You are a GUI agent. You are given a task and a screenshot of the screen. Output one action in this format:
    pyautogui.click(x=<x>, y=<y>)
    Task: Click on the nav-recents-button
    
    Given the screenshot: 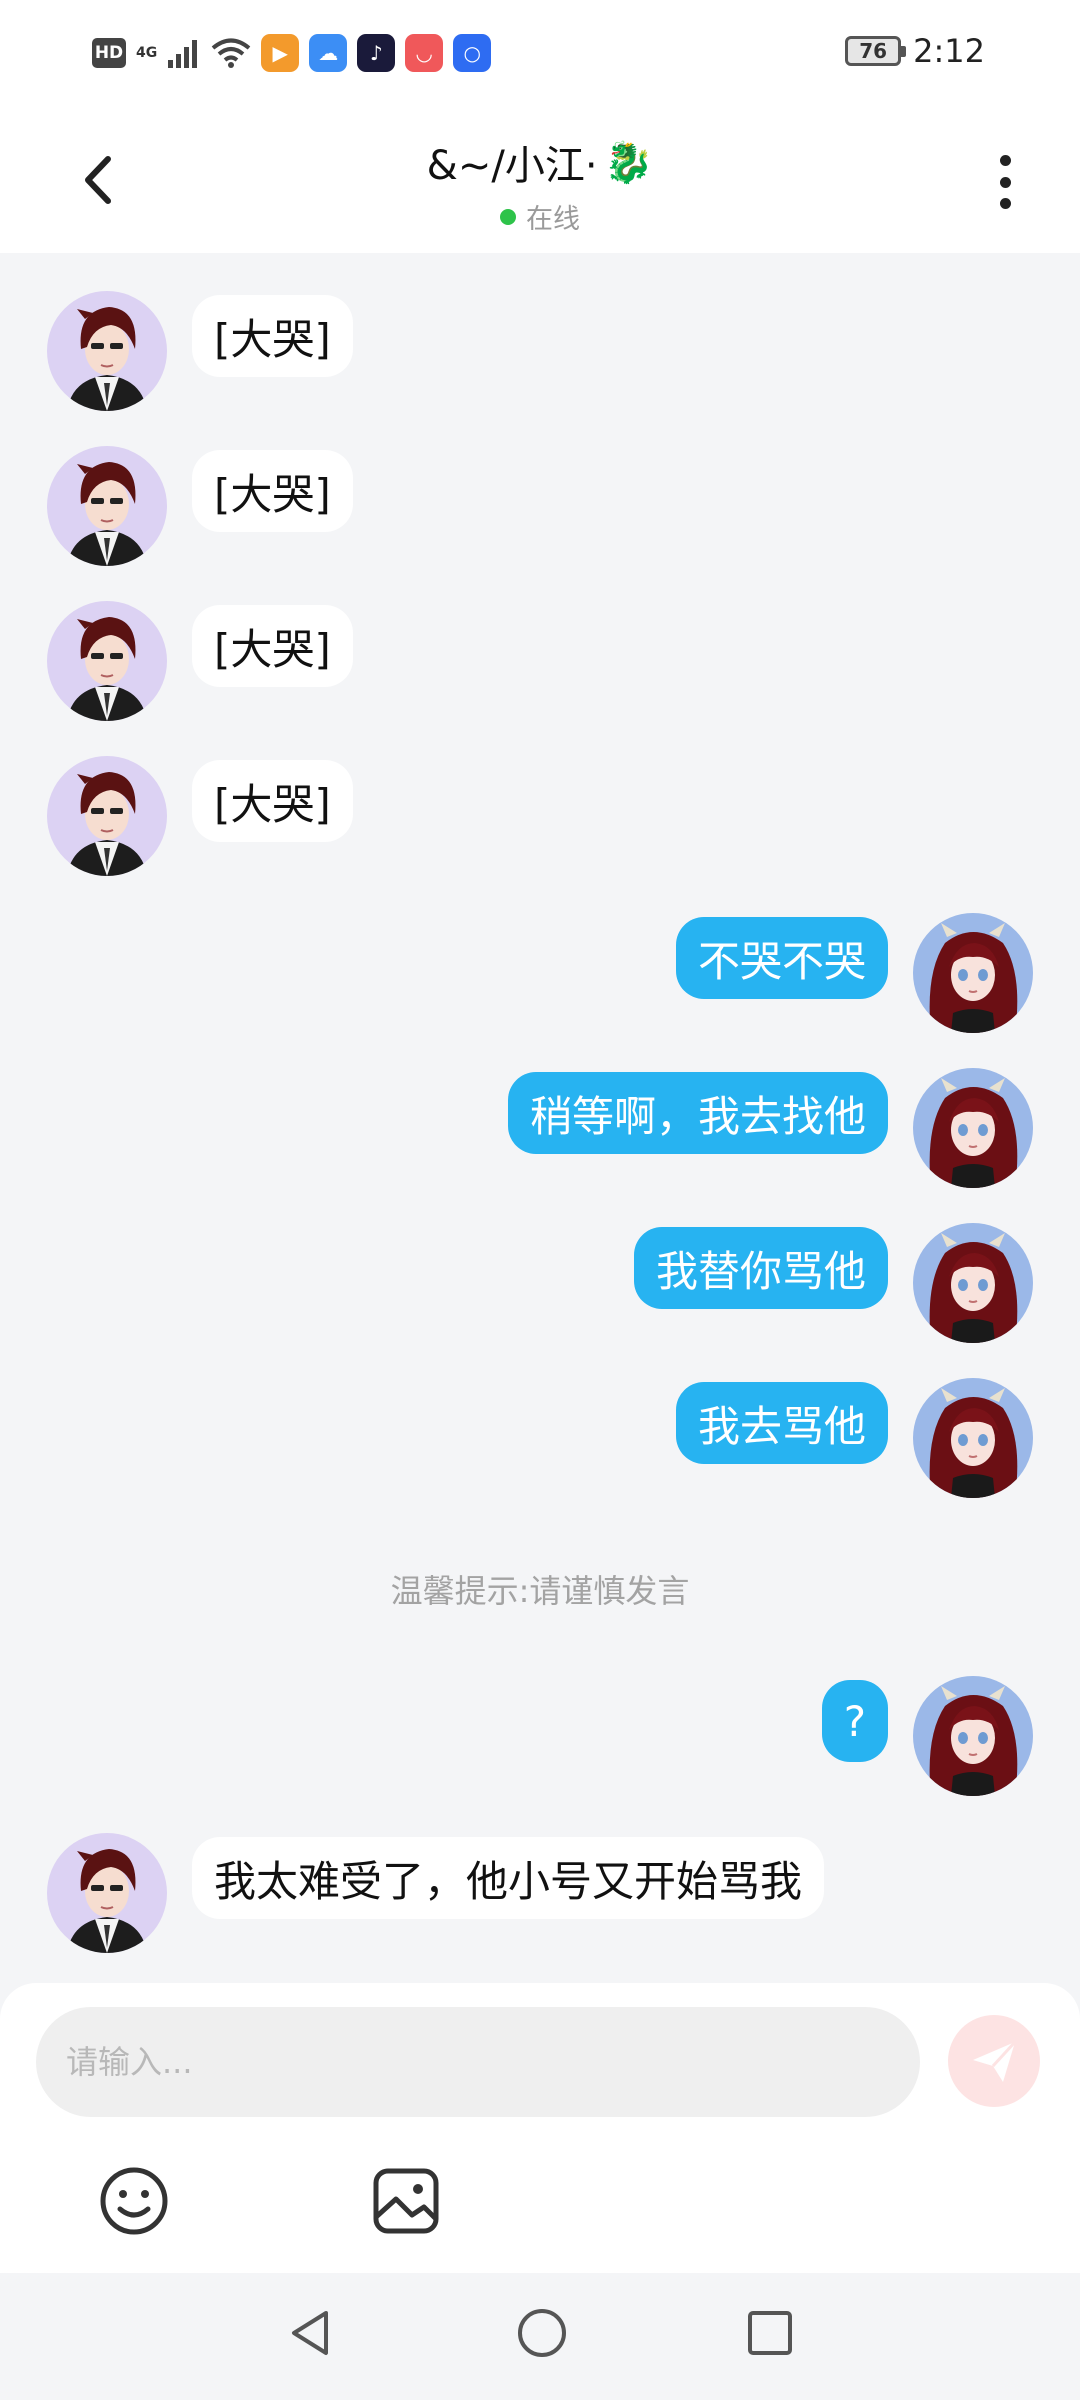 What is the action you would take?
    pyautogui.click(x=770, y=2333)
    